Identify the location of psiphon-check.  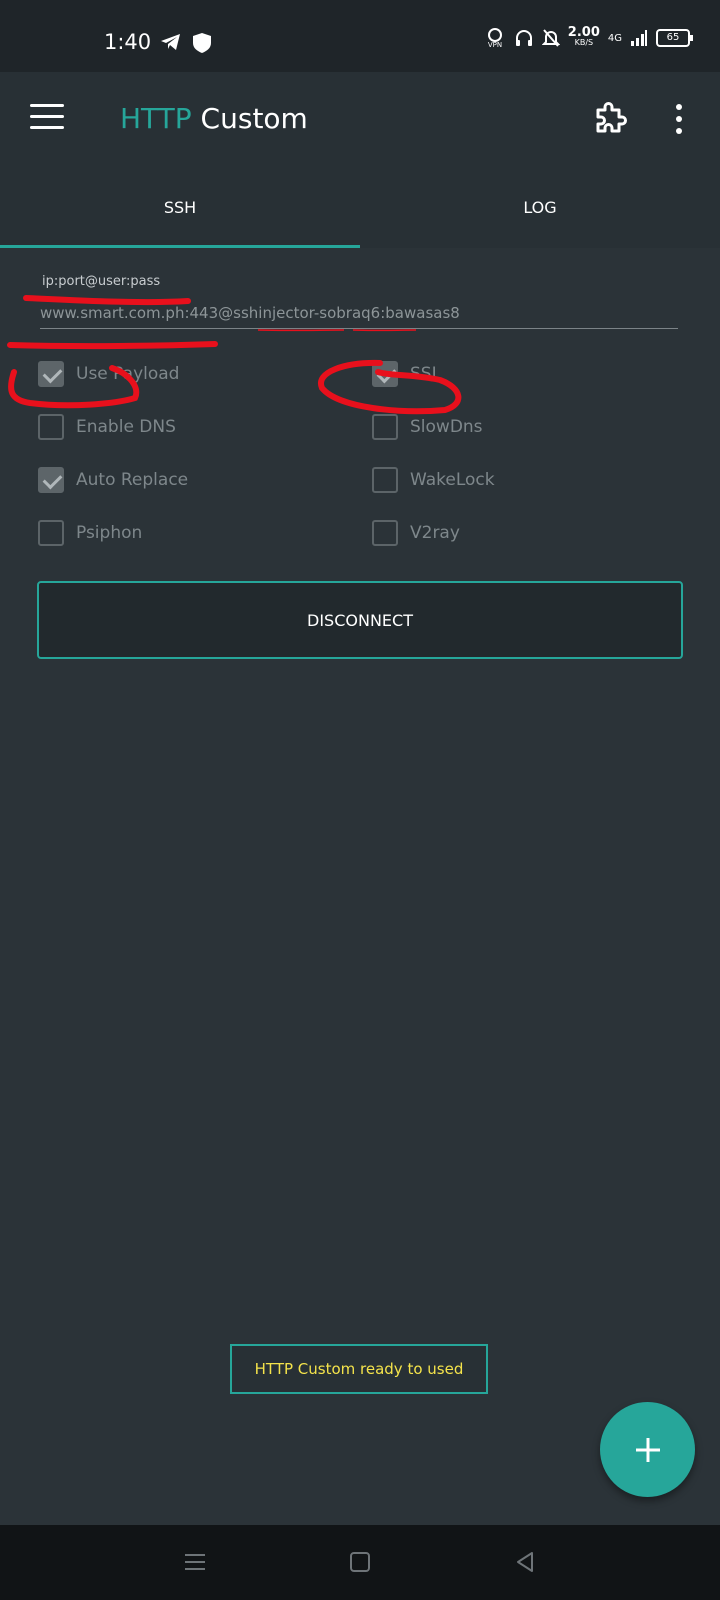
(51, 533).